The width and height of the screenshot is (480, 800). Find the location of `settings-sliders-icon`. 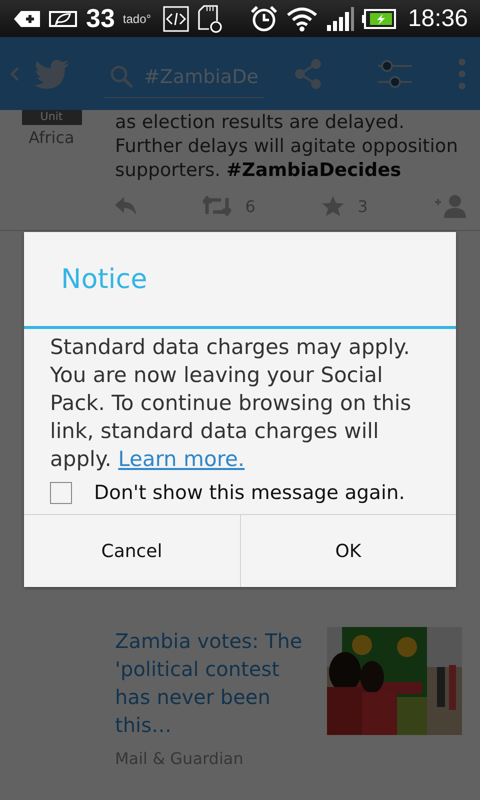

settings-sliders-icon is located at coordinates (395, 73).